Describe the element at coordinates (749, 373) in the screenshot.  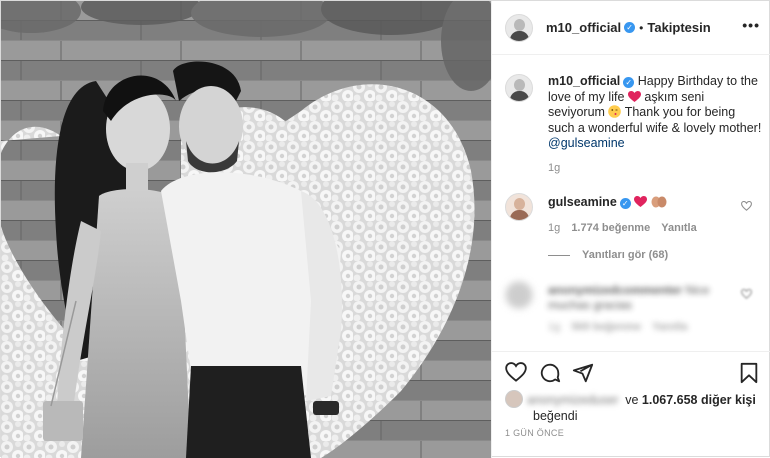
I see `bookmark-icon` at that location.